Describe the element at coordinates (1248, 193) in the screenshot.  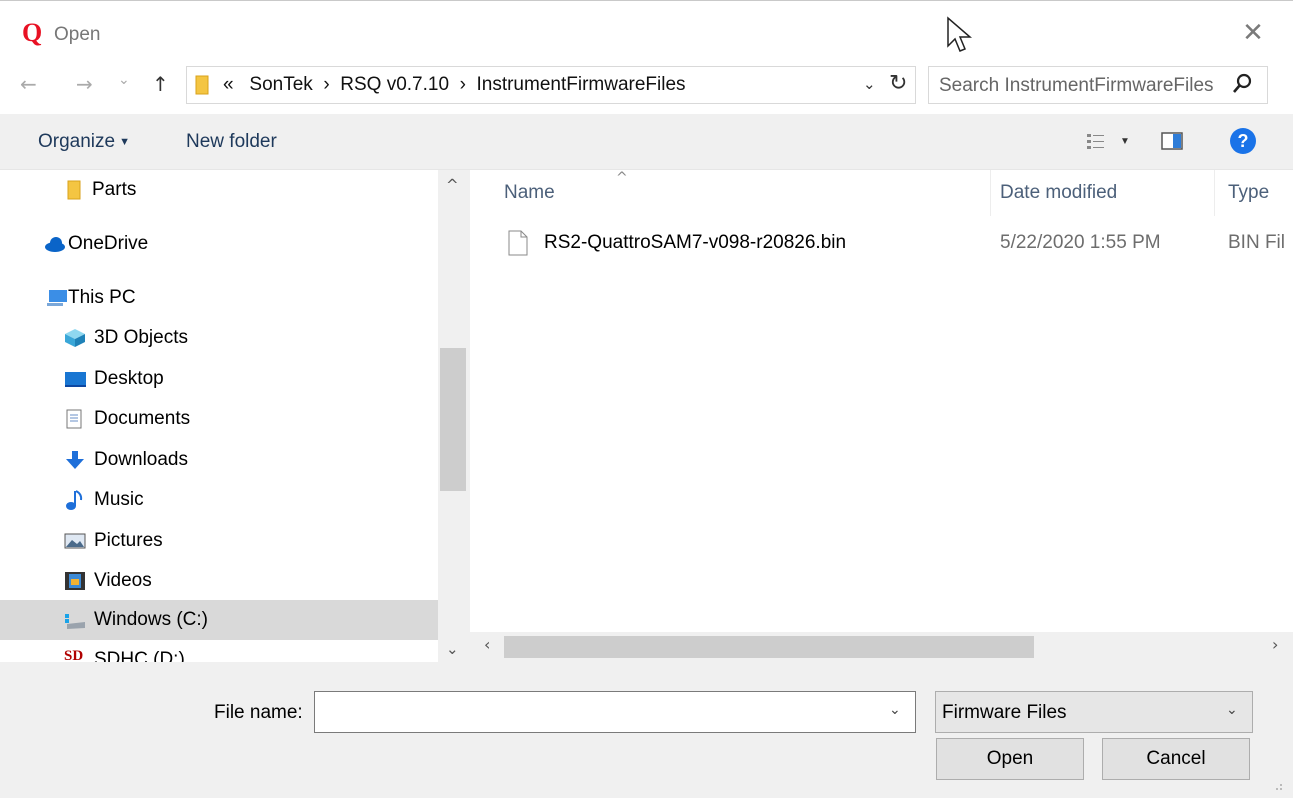
I see `column-header-type: Type` at that location.